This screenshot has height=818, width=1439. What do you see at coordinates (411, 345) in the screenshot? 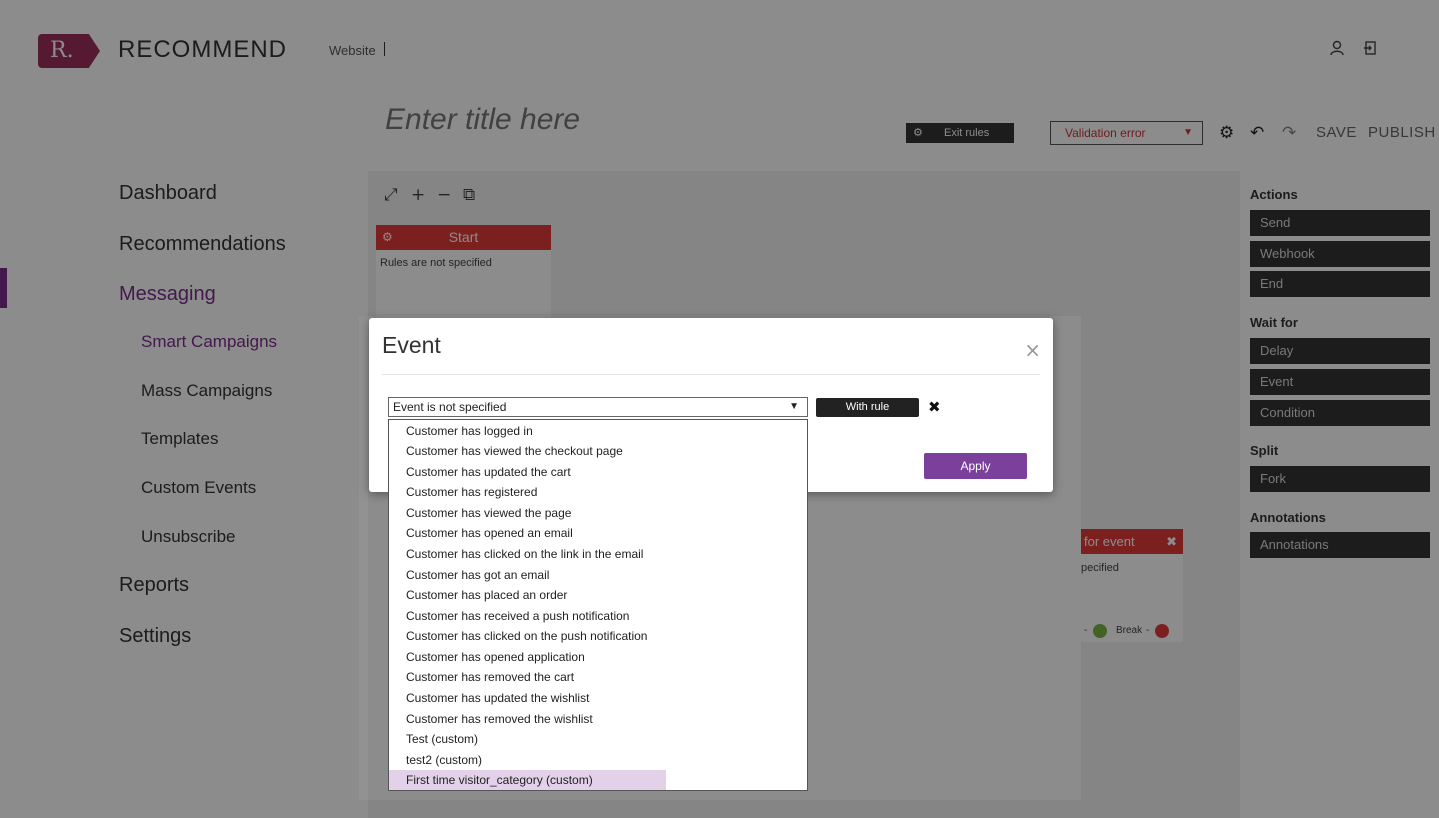
I see `modal-title: Event` at bounding box center [411, 345].